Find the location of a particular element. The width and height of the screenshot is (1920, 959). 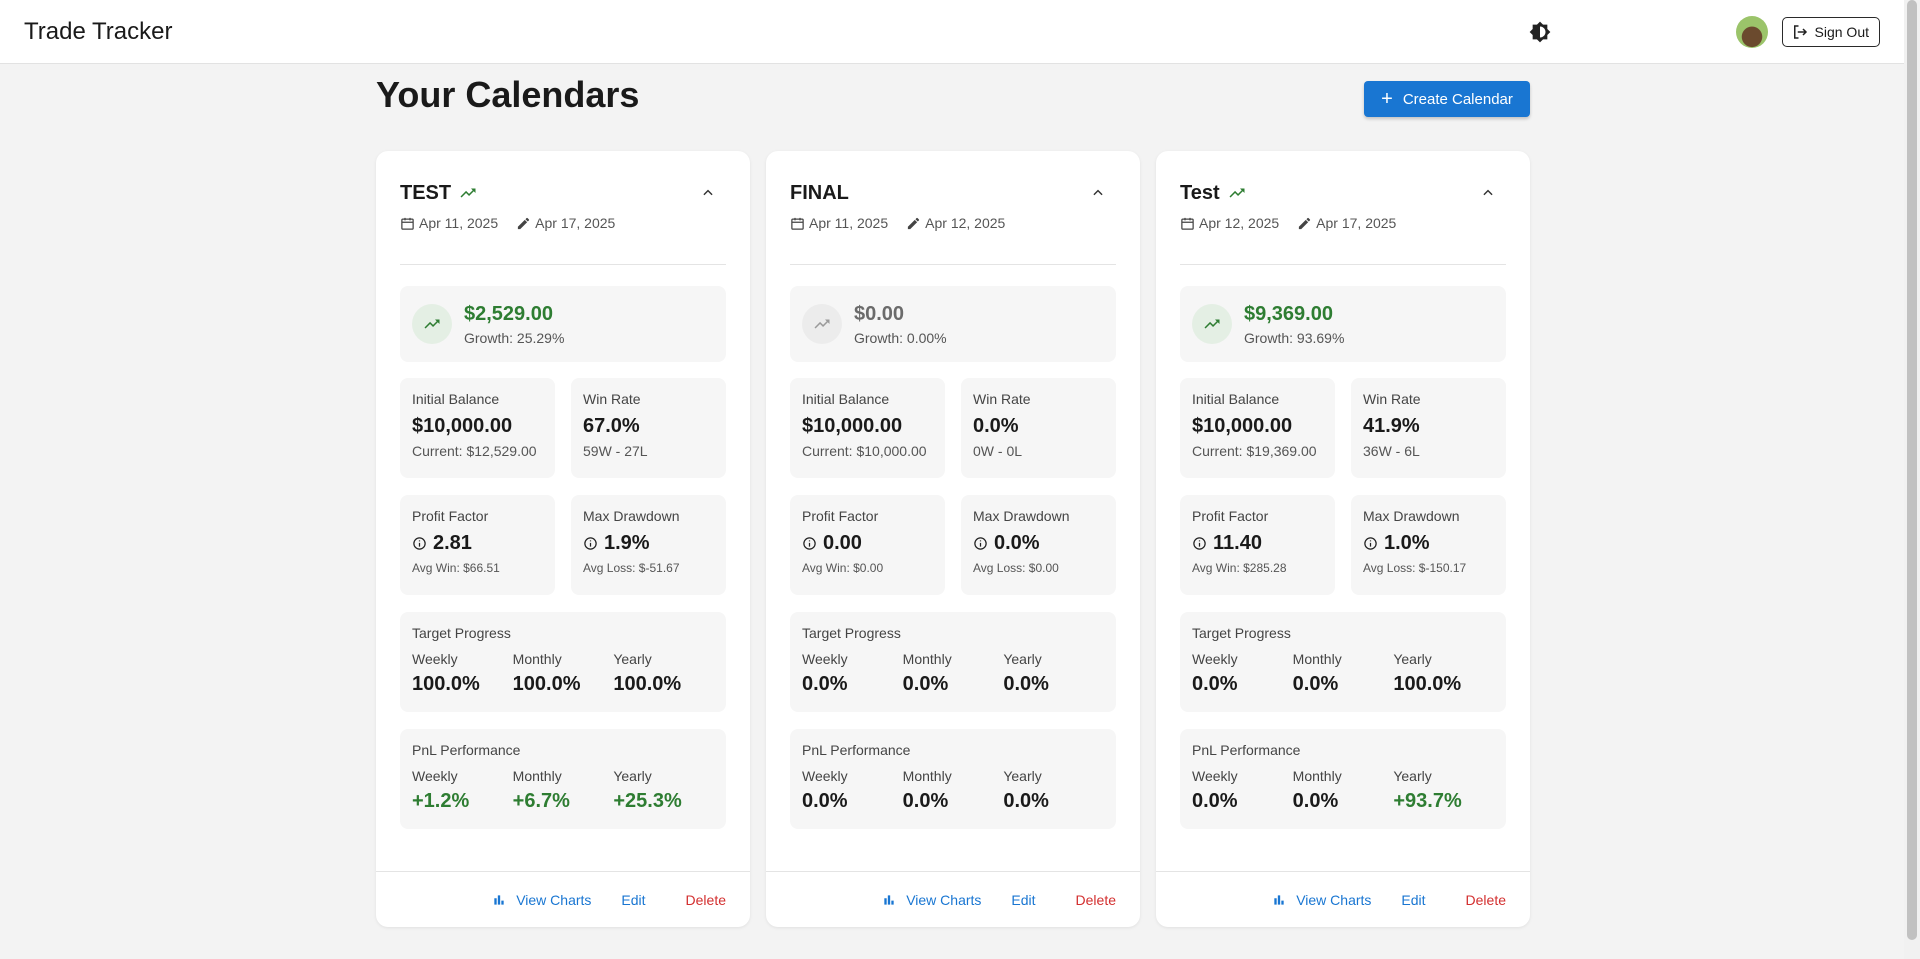

balance-summary: $9,369.00 Growth: 93.69% is located at coordinates (1343, 324).